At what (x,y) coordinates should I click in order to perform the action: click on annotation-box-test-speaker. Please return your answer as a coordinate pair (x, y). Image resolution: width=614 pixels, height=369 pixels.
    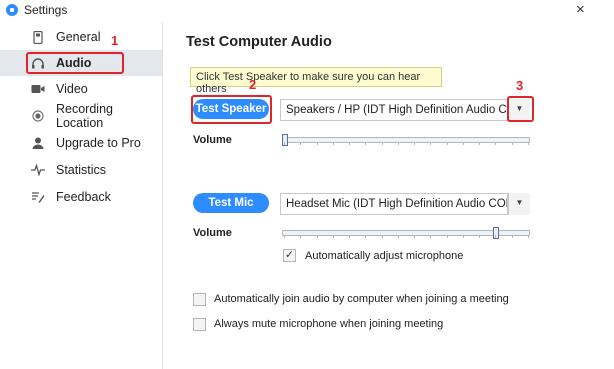
    Looking at the image, I should click on (231, 109).